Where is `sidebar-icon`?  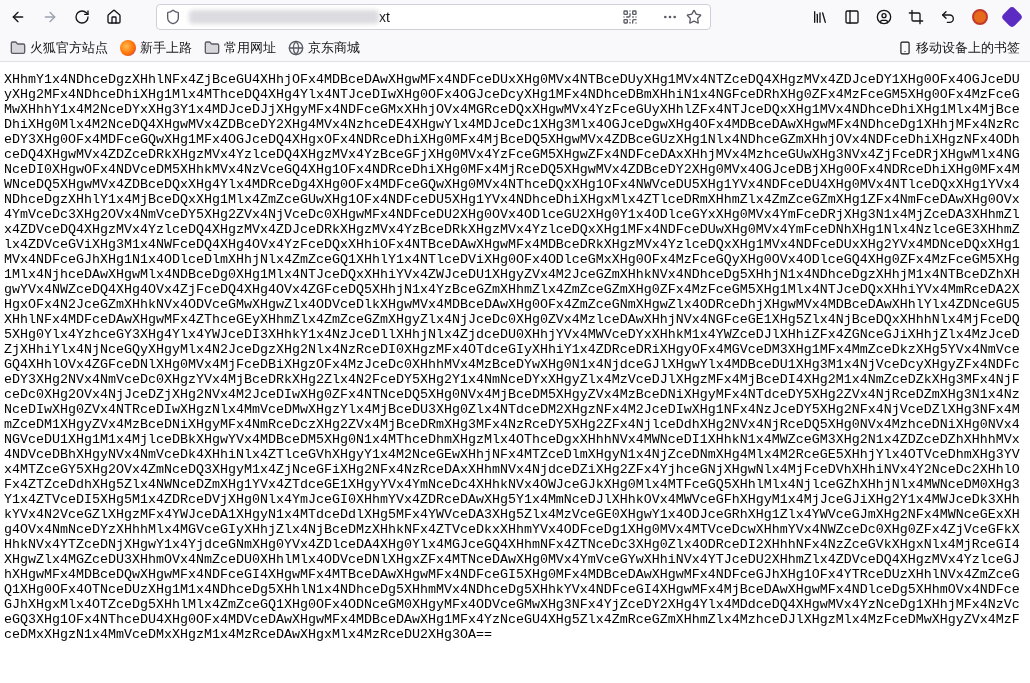
sidebar-icon is located at coordinates (852, 17).